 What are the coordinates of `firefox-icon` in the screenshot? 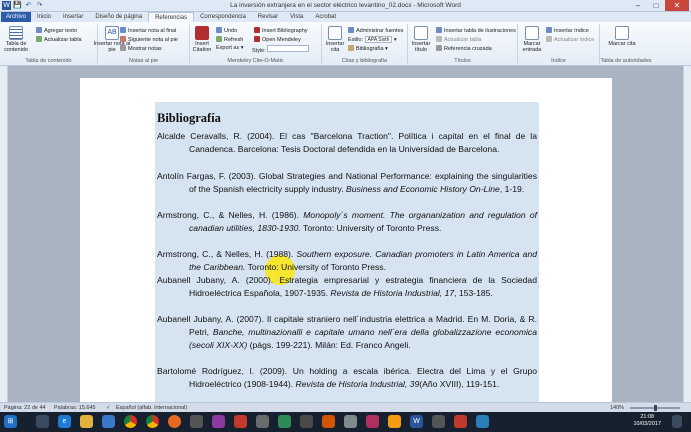 It's located at (174, 421).